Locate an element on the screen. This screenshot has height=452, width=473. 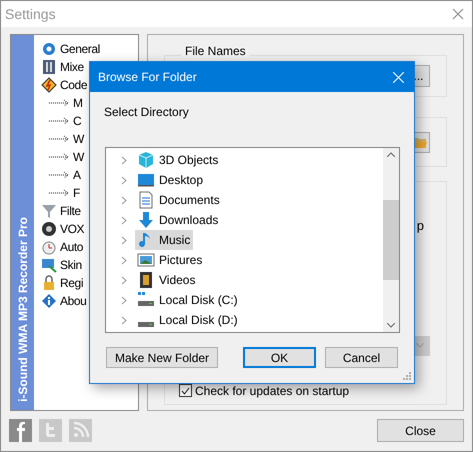
folder-item: Local Disk (C:) is located at coordinates (188, 300).